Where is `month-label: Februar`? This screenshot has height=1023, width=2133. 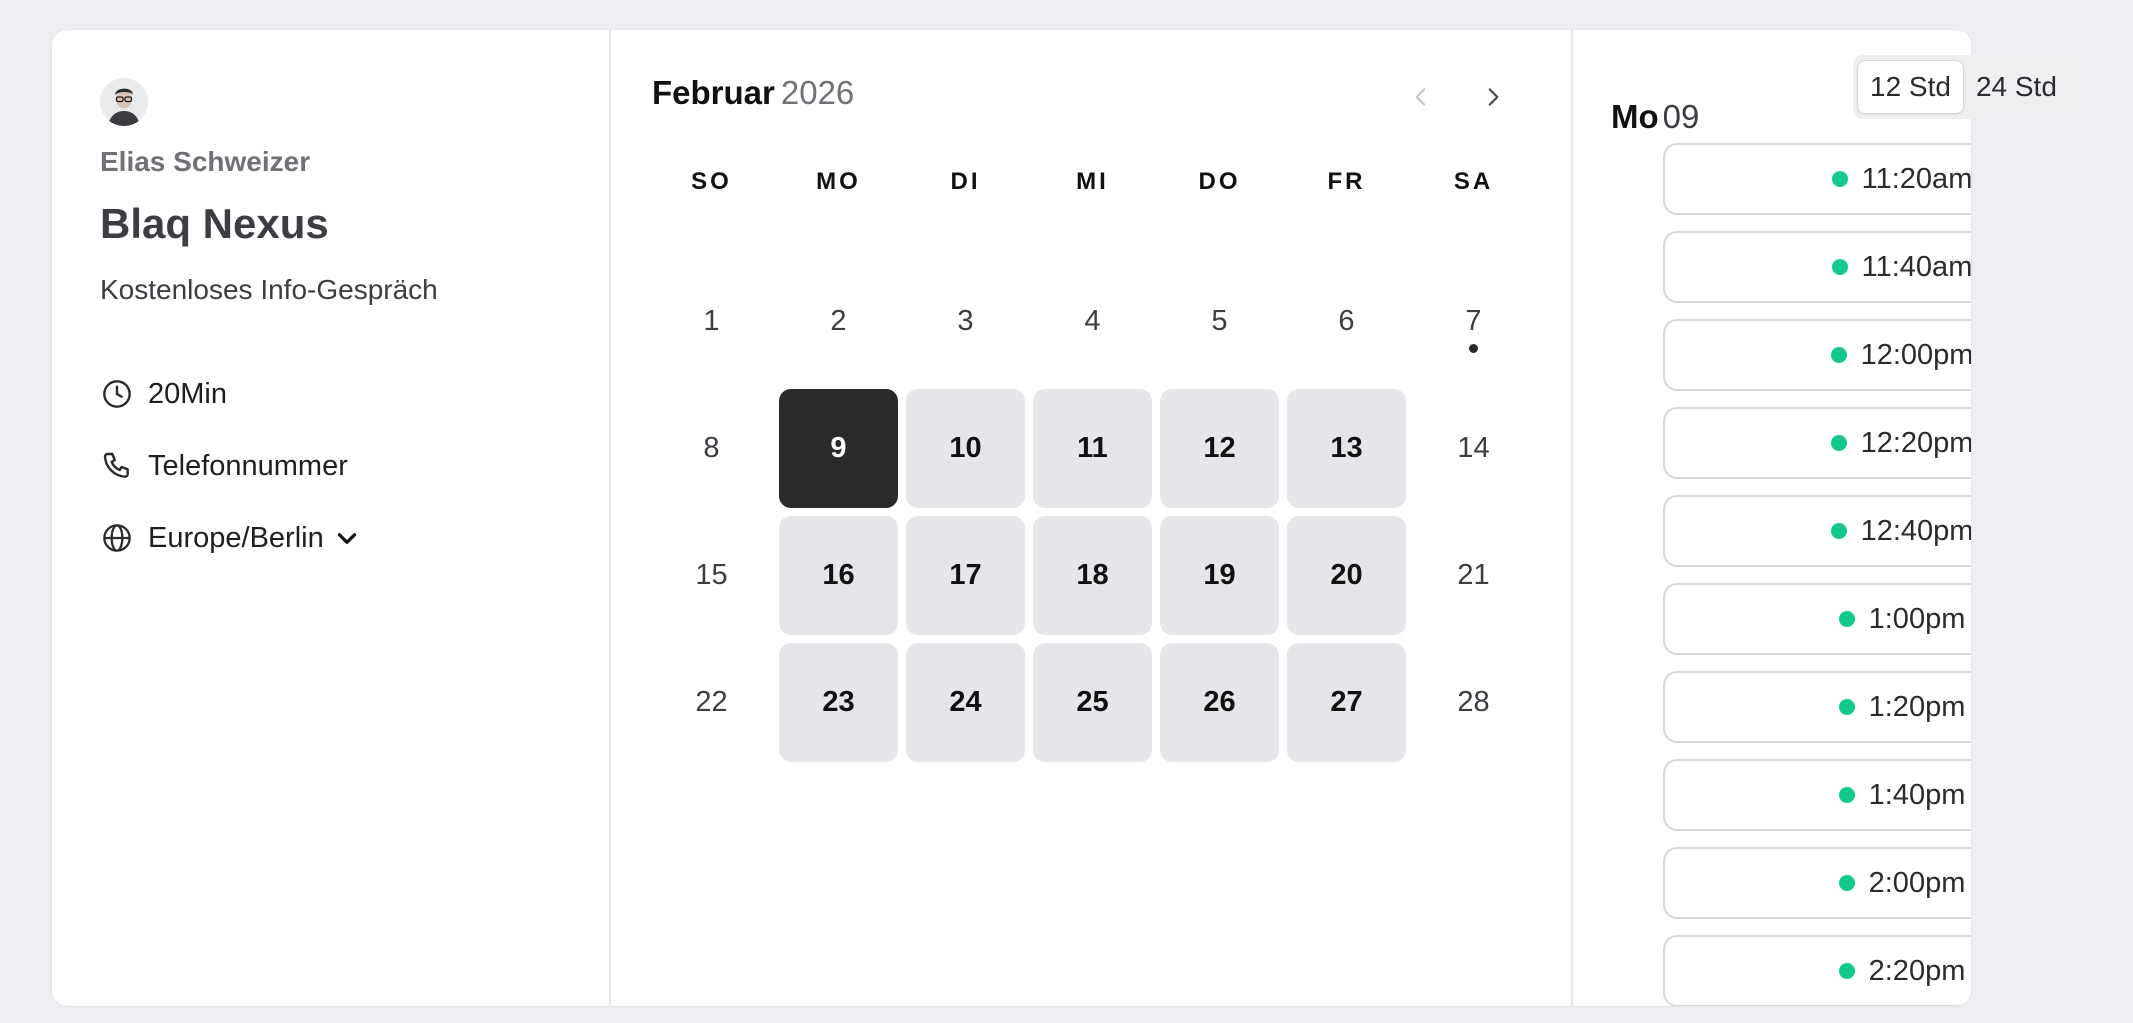
month-label: Februar is located at coordinates (713, 92).